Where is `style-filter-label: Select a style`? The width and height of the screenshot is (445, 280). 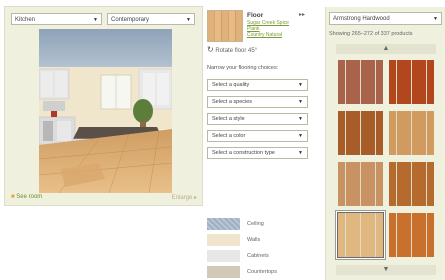
style-filter-label: Select a style is located at coordinates (228, 119).